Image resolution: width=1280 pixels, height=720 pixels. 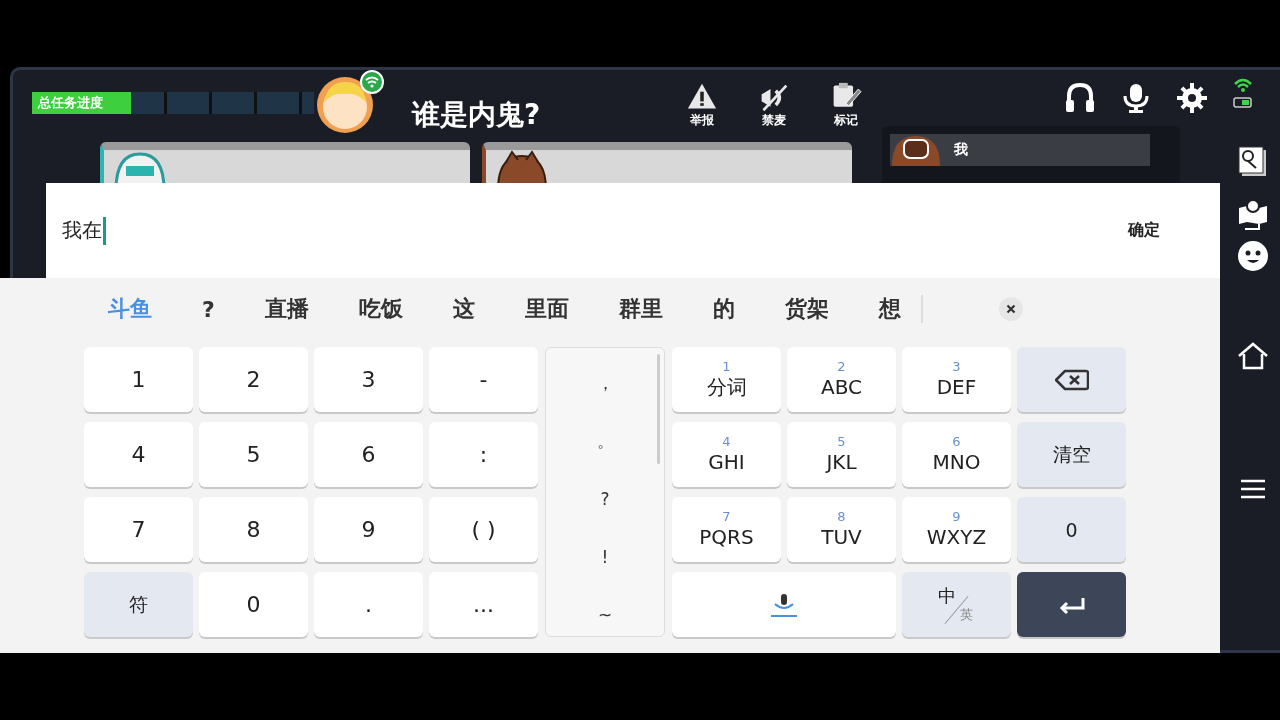 I want to click on key: 3 DEF, so click(x=956, y=379).